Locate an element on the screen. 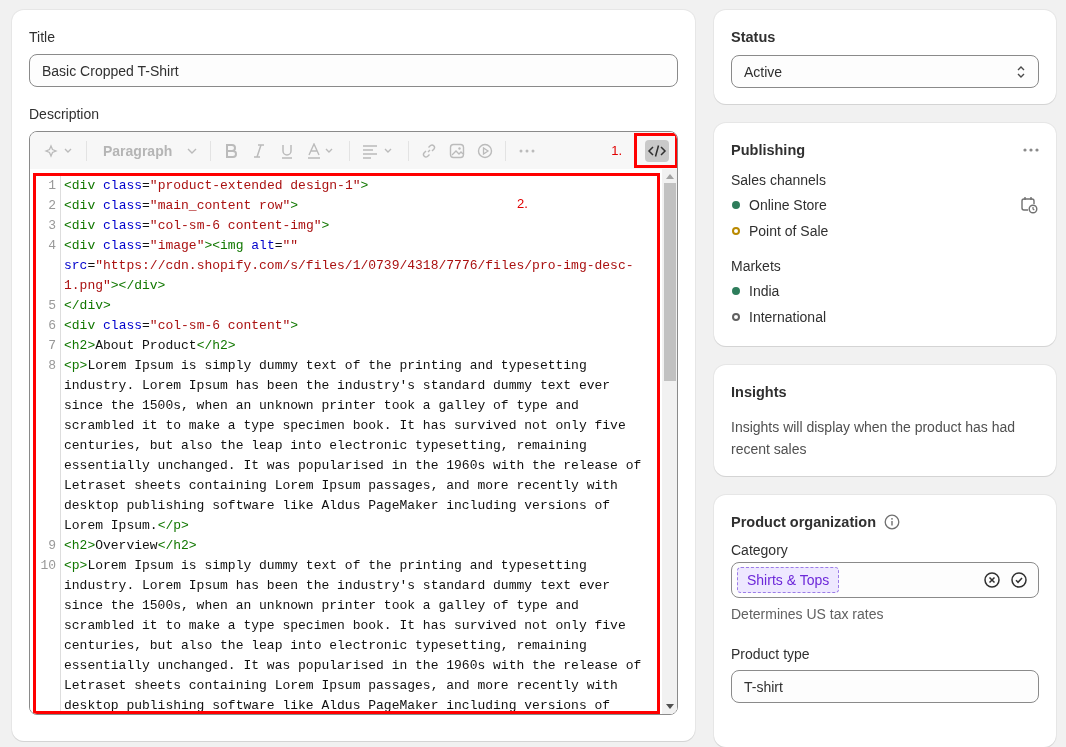 The width and height of the screenshot is (1066, 747). code-line: </div> is located at coordinates (87, 306).